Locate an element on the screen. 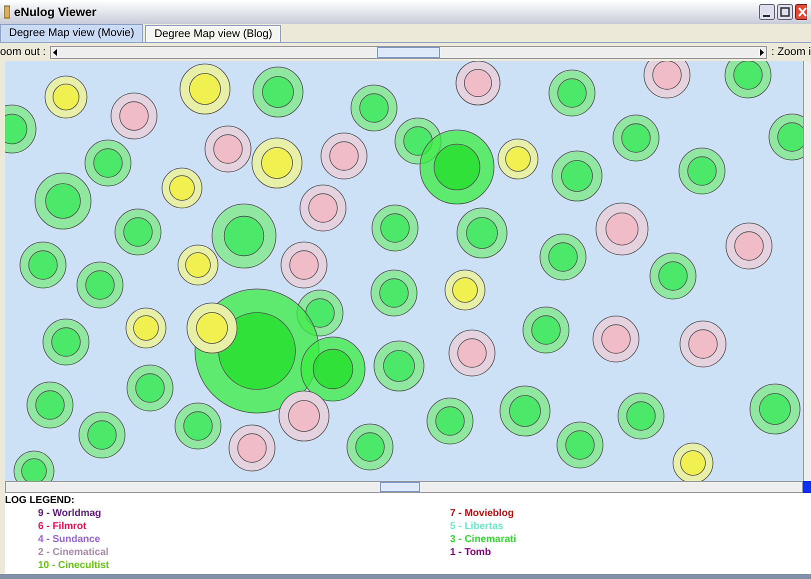  zoom-slider is located at coordinates (409, 52).